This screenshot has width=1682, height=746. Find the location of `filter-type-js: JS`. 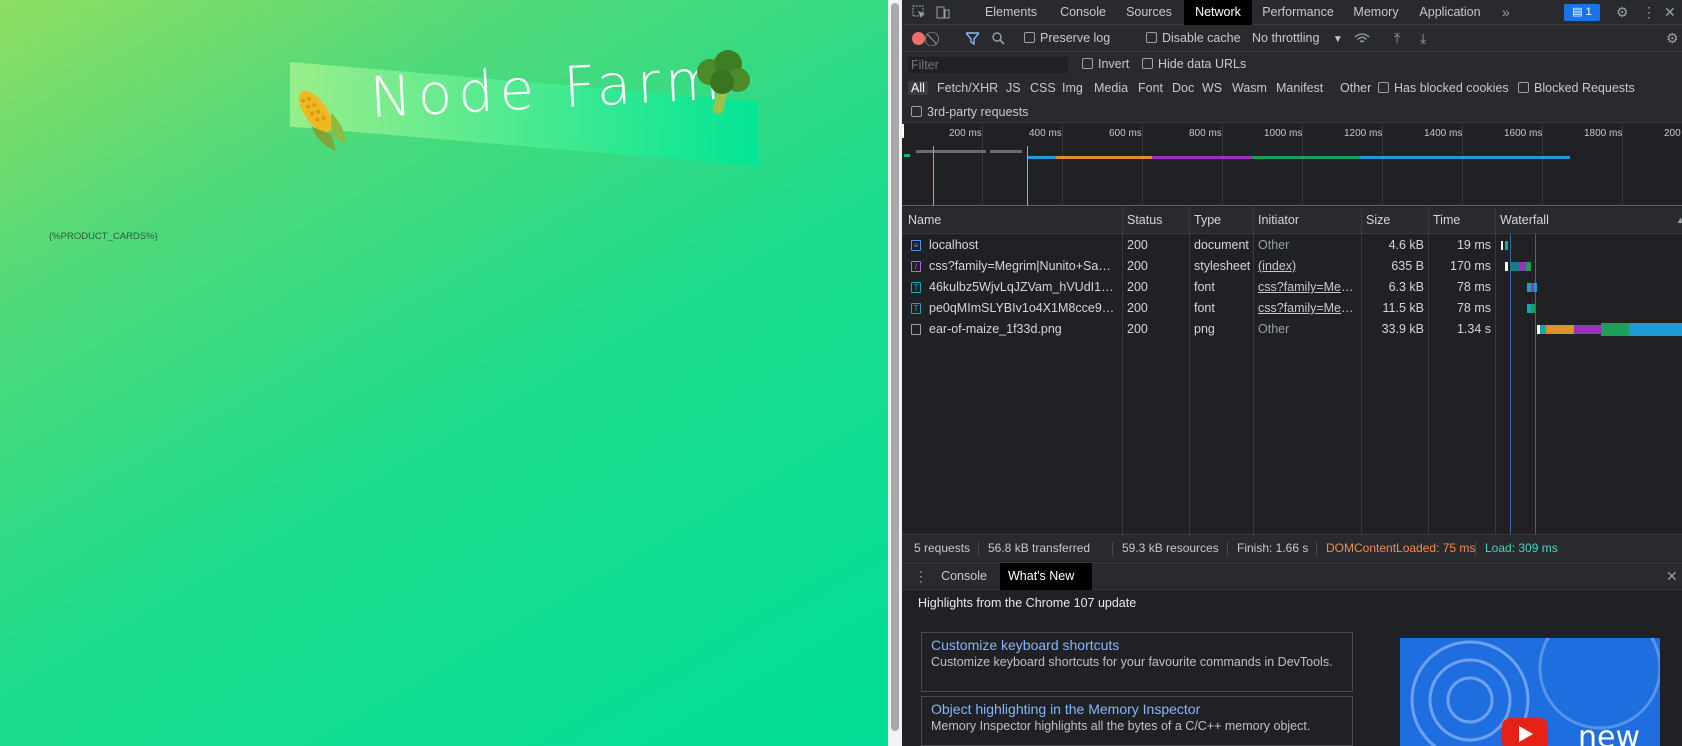

filter-type-js: JS is located at coordinates (1013, 88).